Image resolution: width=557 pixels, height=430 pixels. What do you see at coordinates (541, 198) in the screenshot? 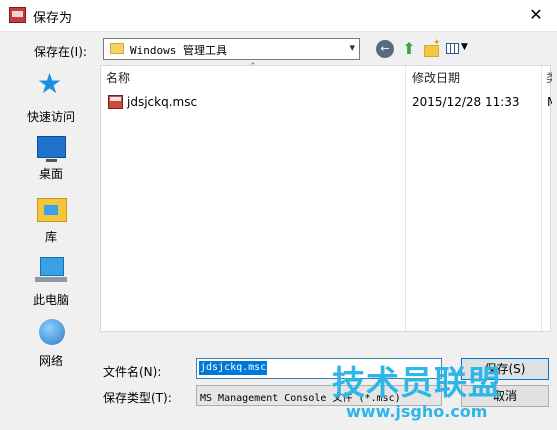
I see `column-divider` at bounding box center [541, 198].